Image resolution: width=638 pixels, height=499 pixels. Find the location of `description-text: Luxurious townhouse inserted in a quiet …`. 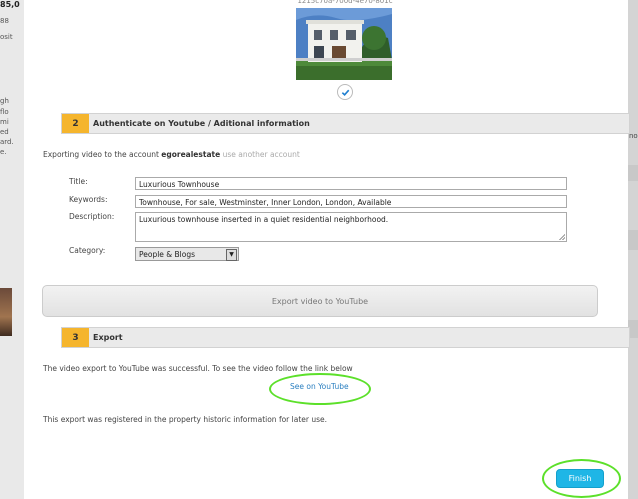

description-text: Luxurious townhouse inserted in a quiet … is located at coordinates (264, 219).